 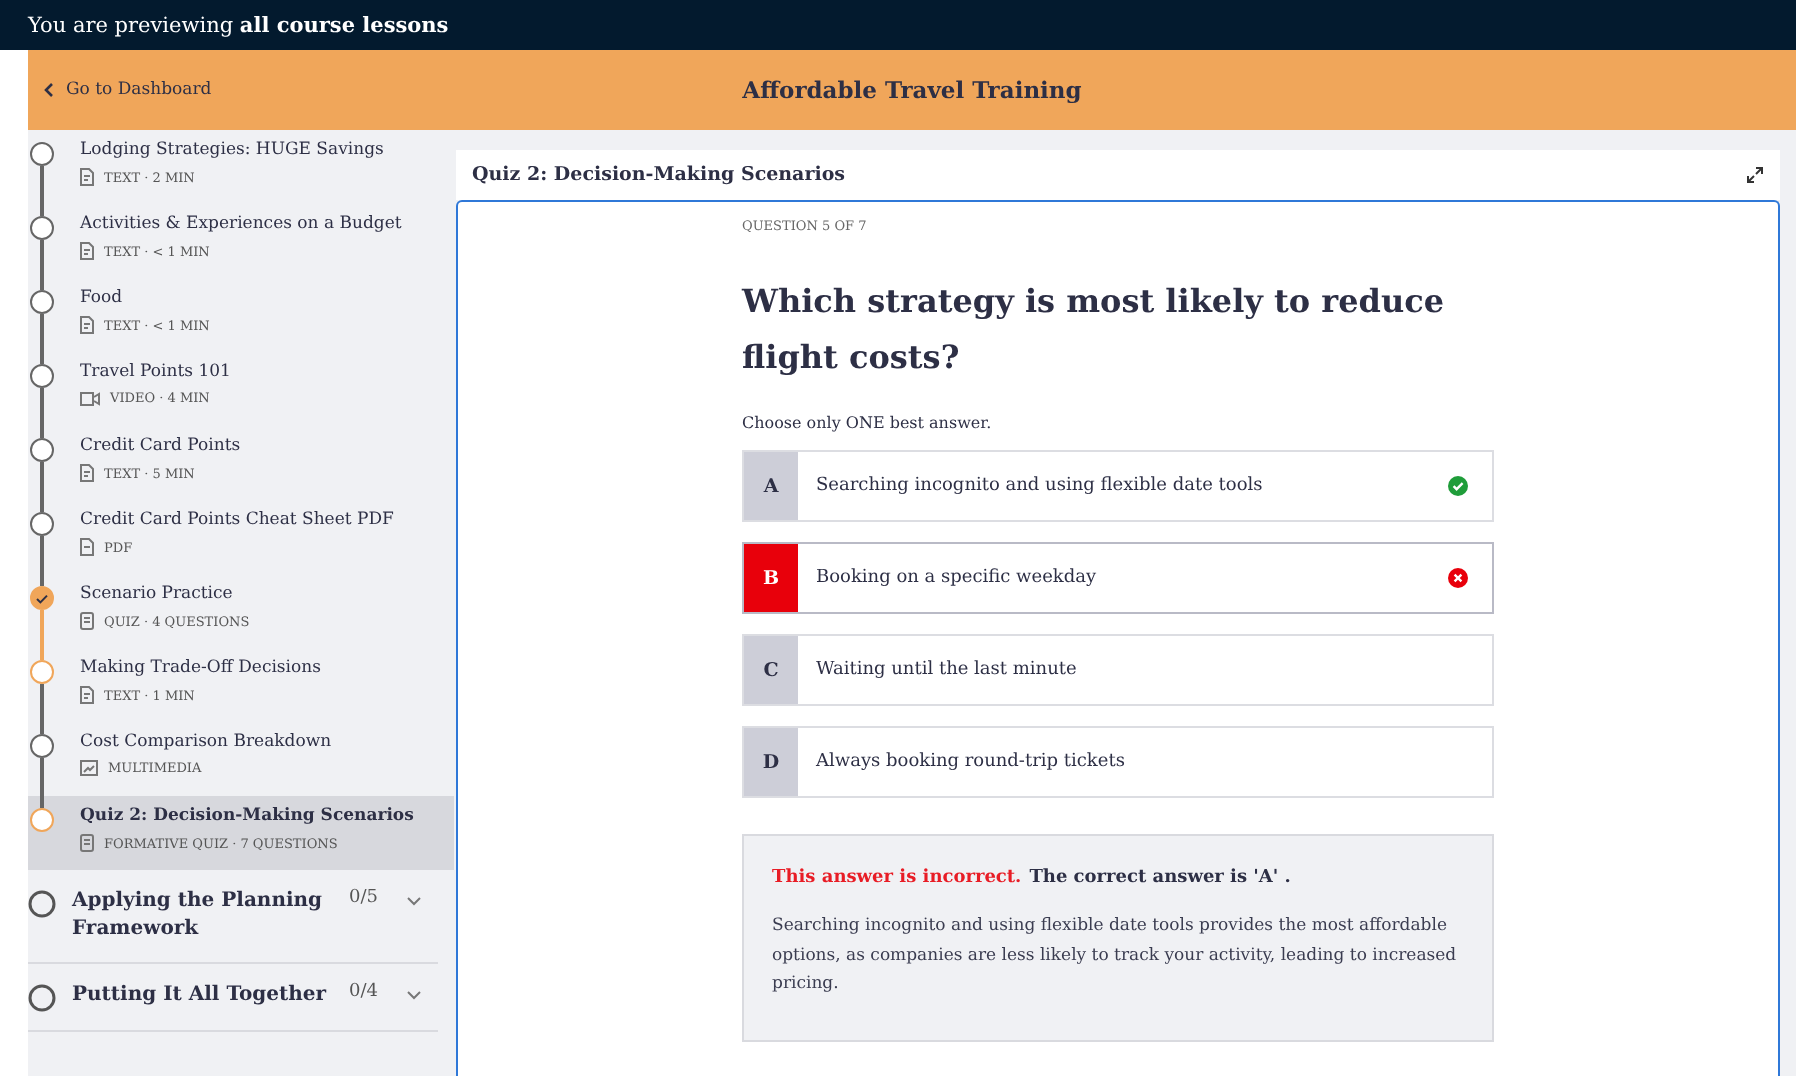 I want to click on dashboard-link: Go to Dashboard, so click(x=393, y=90).